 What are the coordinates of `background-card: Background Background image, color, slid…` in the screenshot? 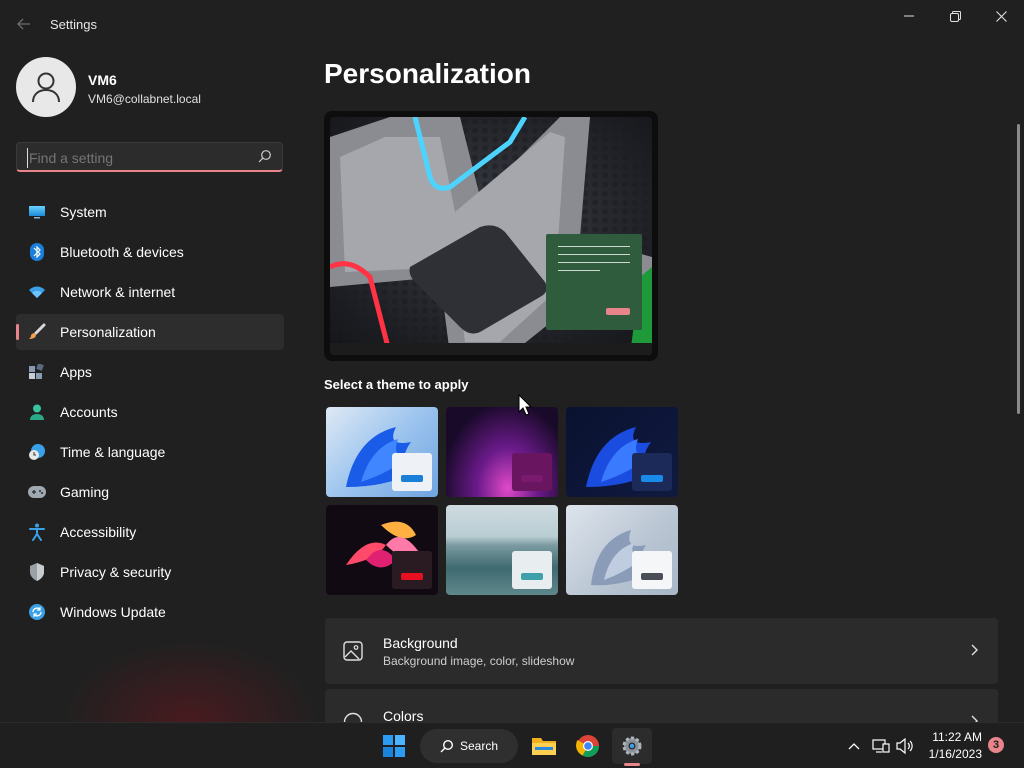 It's located at (661, 651).